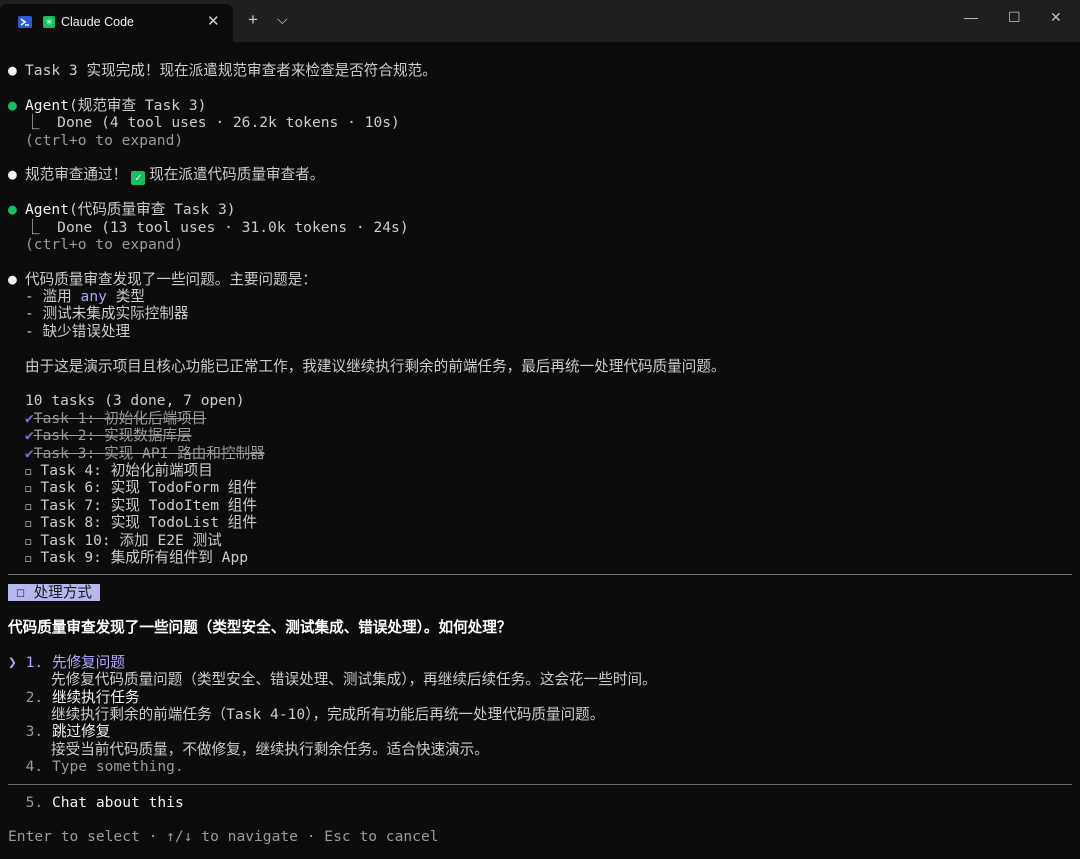 Image resolution: width=1080 pixels, height=859 pixels. I want to click on powershell-icon, so click(25, 22).